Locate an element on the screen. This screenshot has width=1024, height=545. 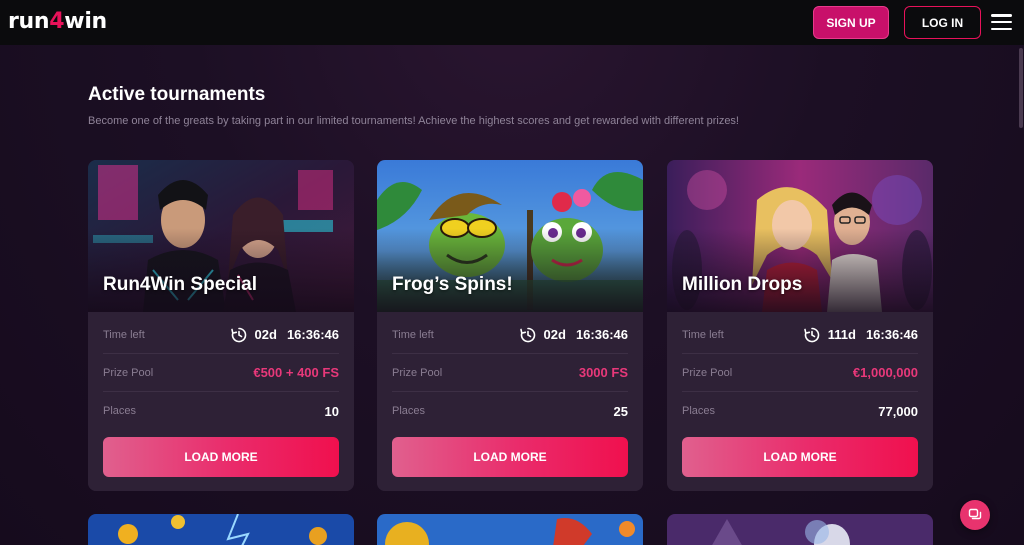
prize-pool-value: €1,000,000 is located at coordinates (885, 372).